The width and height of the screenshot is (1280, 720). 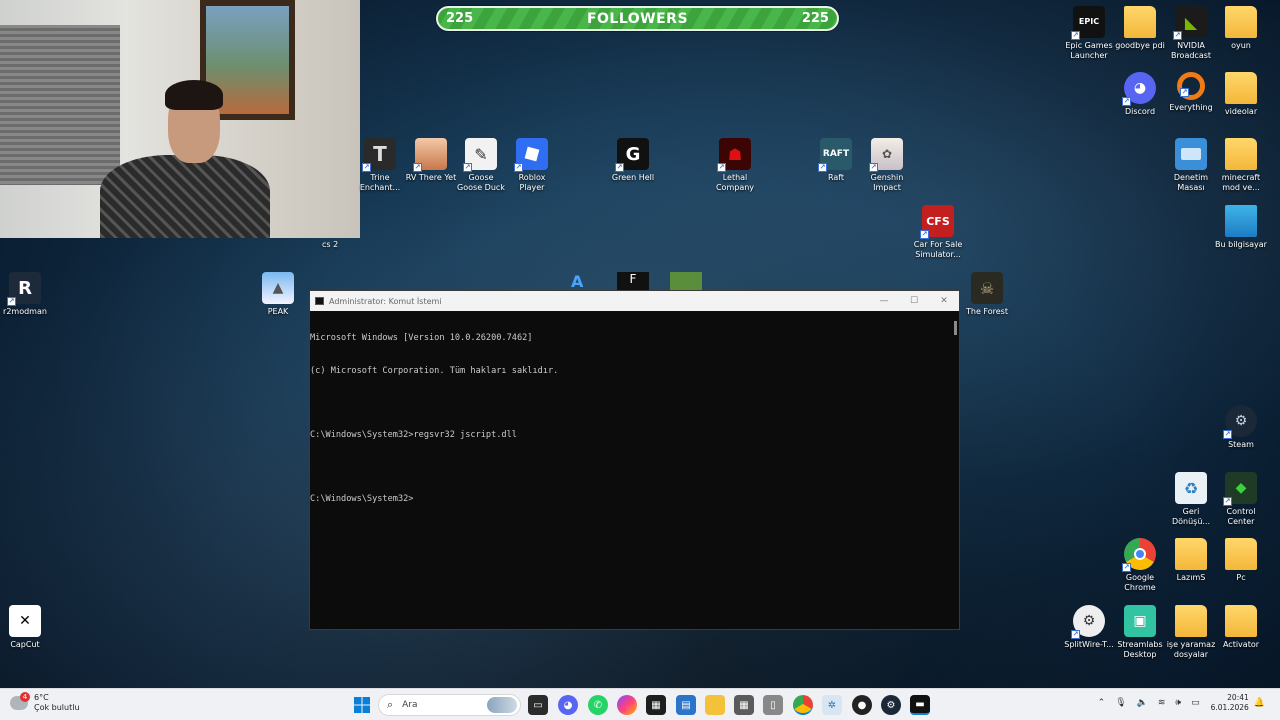 What do you see at coordinates (656, 705) in the screenshot?
I see `app-icon: ▦` at bounding box center [656, 705].